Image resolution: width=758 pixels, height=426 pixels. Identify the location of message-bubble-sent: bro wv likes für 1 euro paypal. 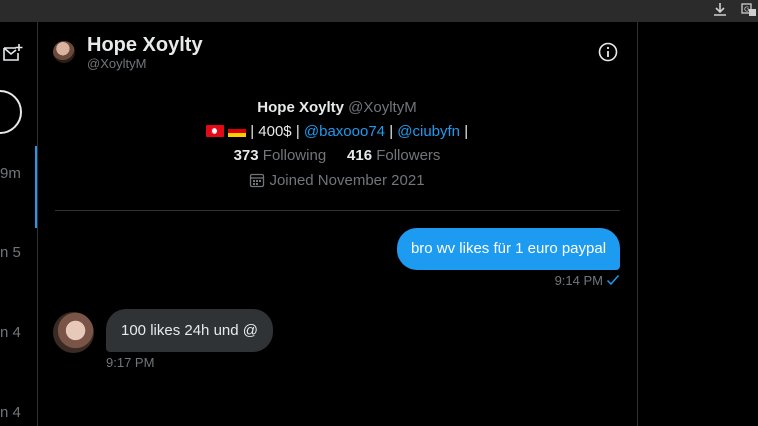
(508, 249).